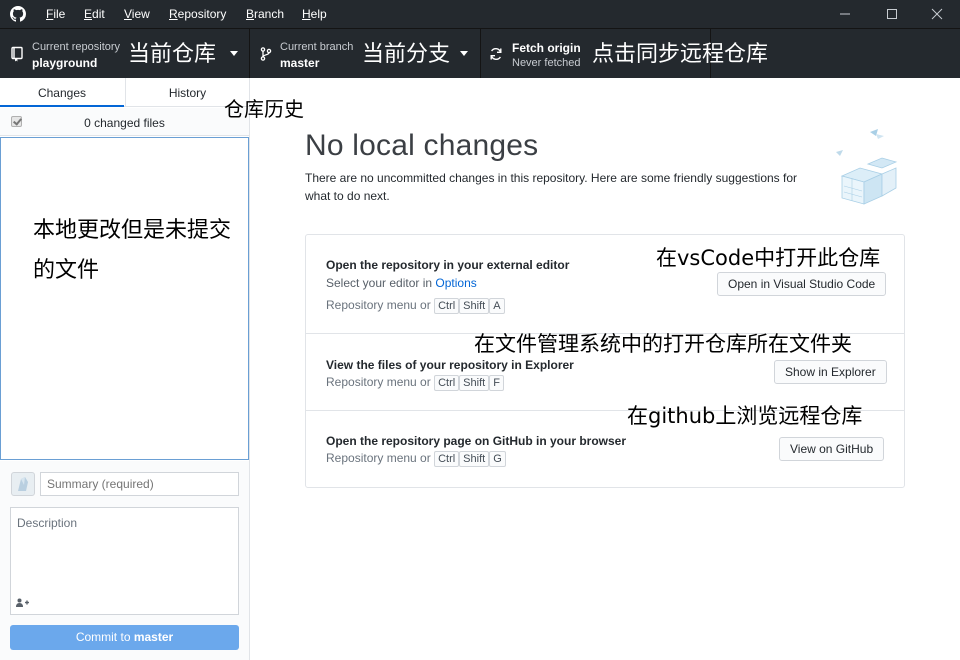 The image size is (960, 660). What do you see at coordinates (172, 54) in the screenshot?
I see `current-repository-note: 当前仓库` at bounding box center [172, 54].